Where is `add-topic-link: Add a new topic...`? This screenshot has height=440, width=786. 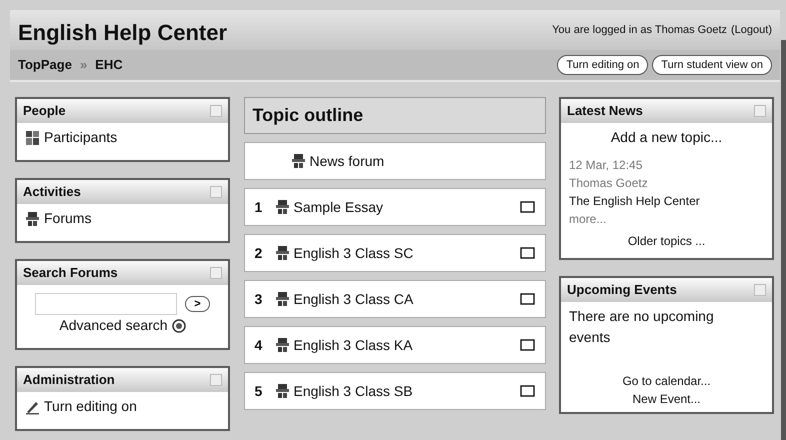 add-topic-link: Add a new topic... is located at coordinates (666, 137).